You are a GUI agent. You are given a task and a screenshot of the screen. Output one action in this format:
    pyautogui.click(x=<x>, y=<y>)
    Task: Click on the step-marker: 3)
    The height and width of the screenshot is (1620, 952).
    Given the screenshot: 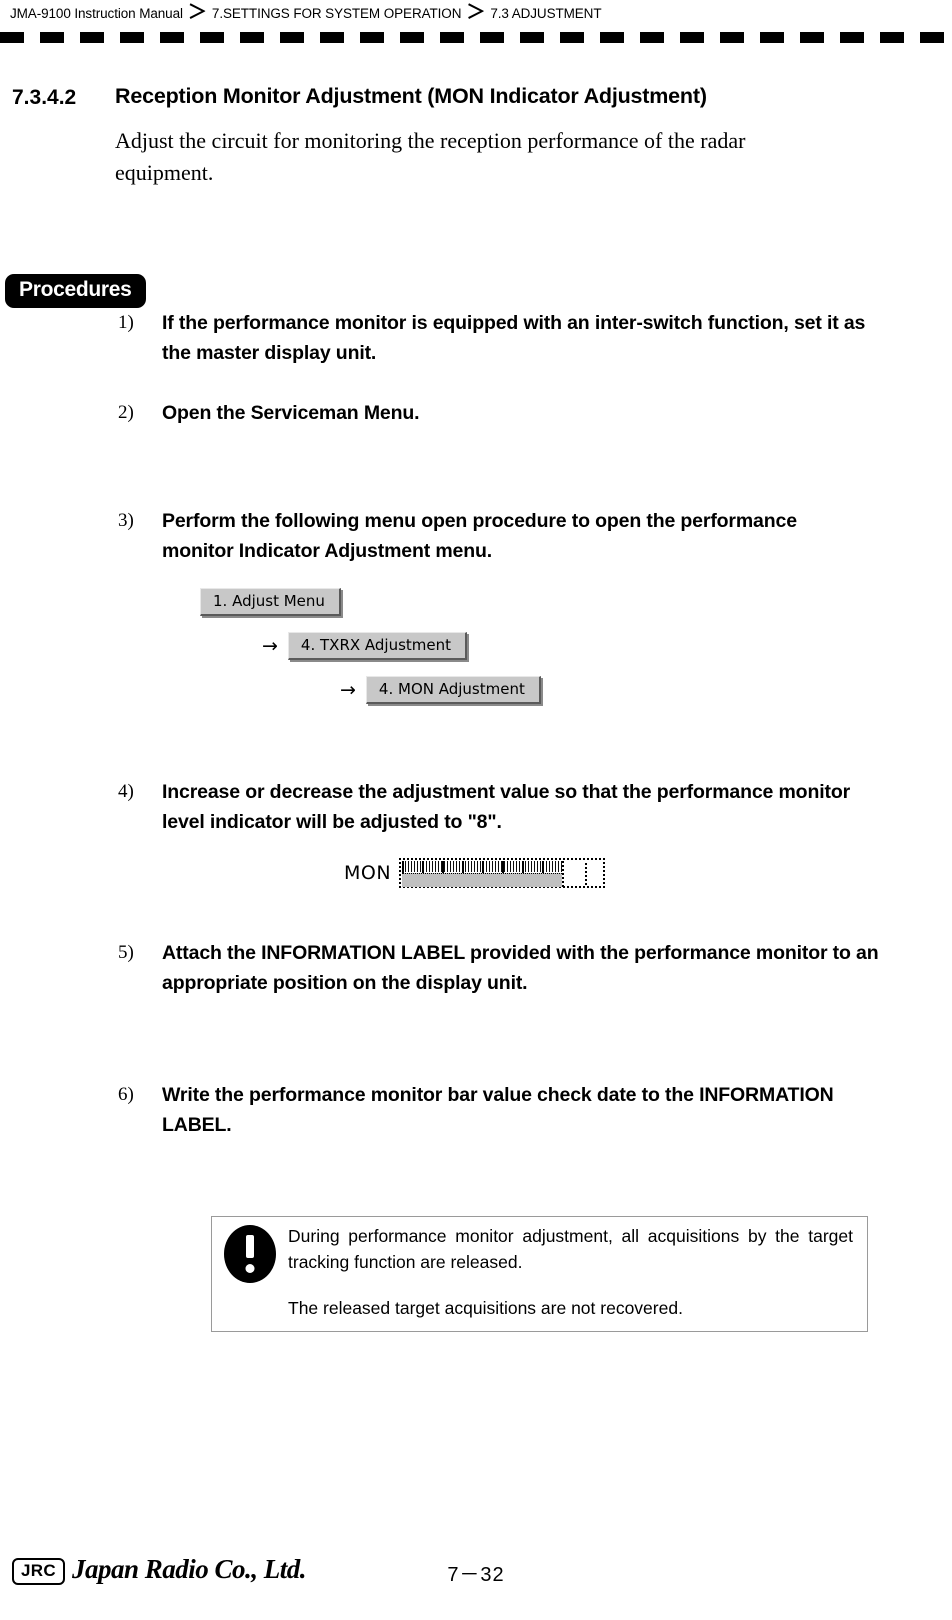 What is the action you would take?
    pyautogui.click(x=126, y=520)
    